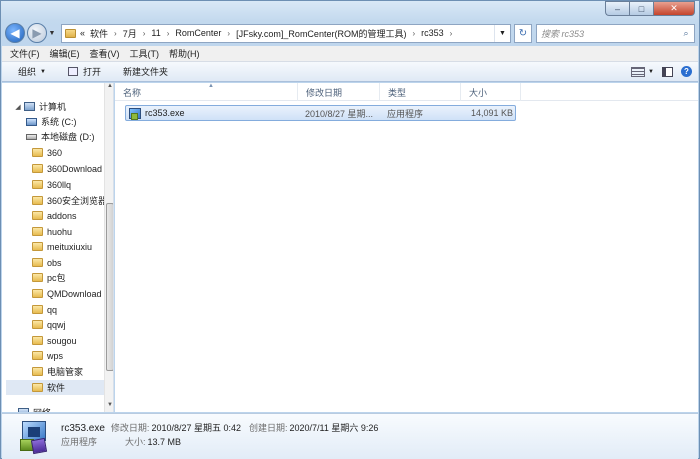  I want to click on breadcrumb-item: 11, so click(155, 33).